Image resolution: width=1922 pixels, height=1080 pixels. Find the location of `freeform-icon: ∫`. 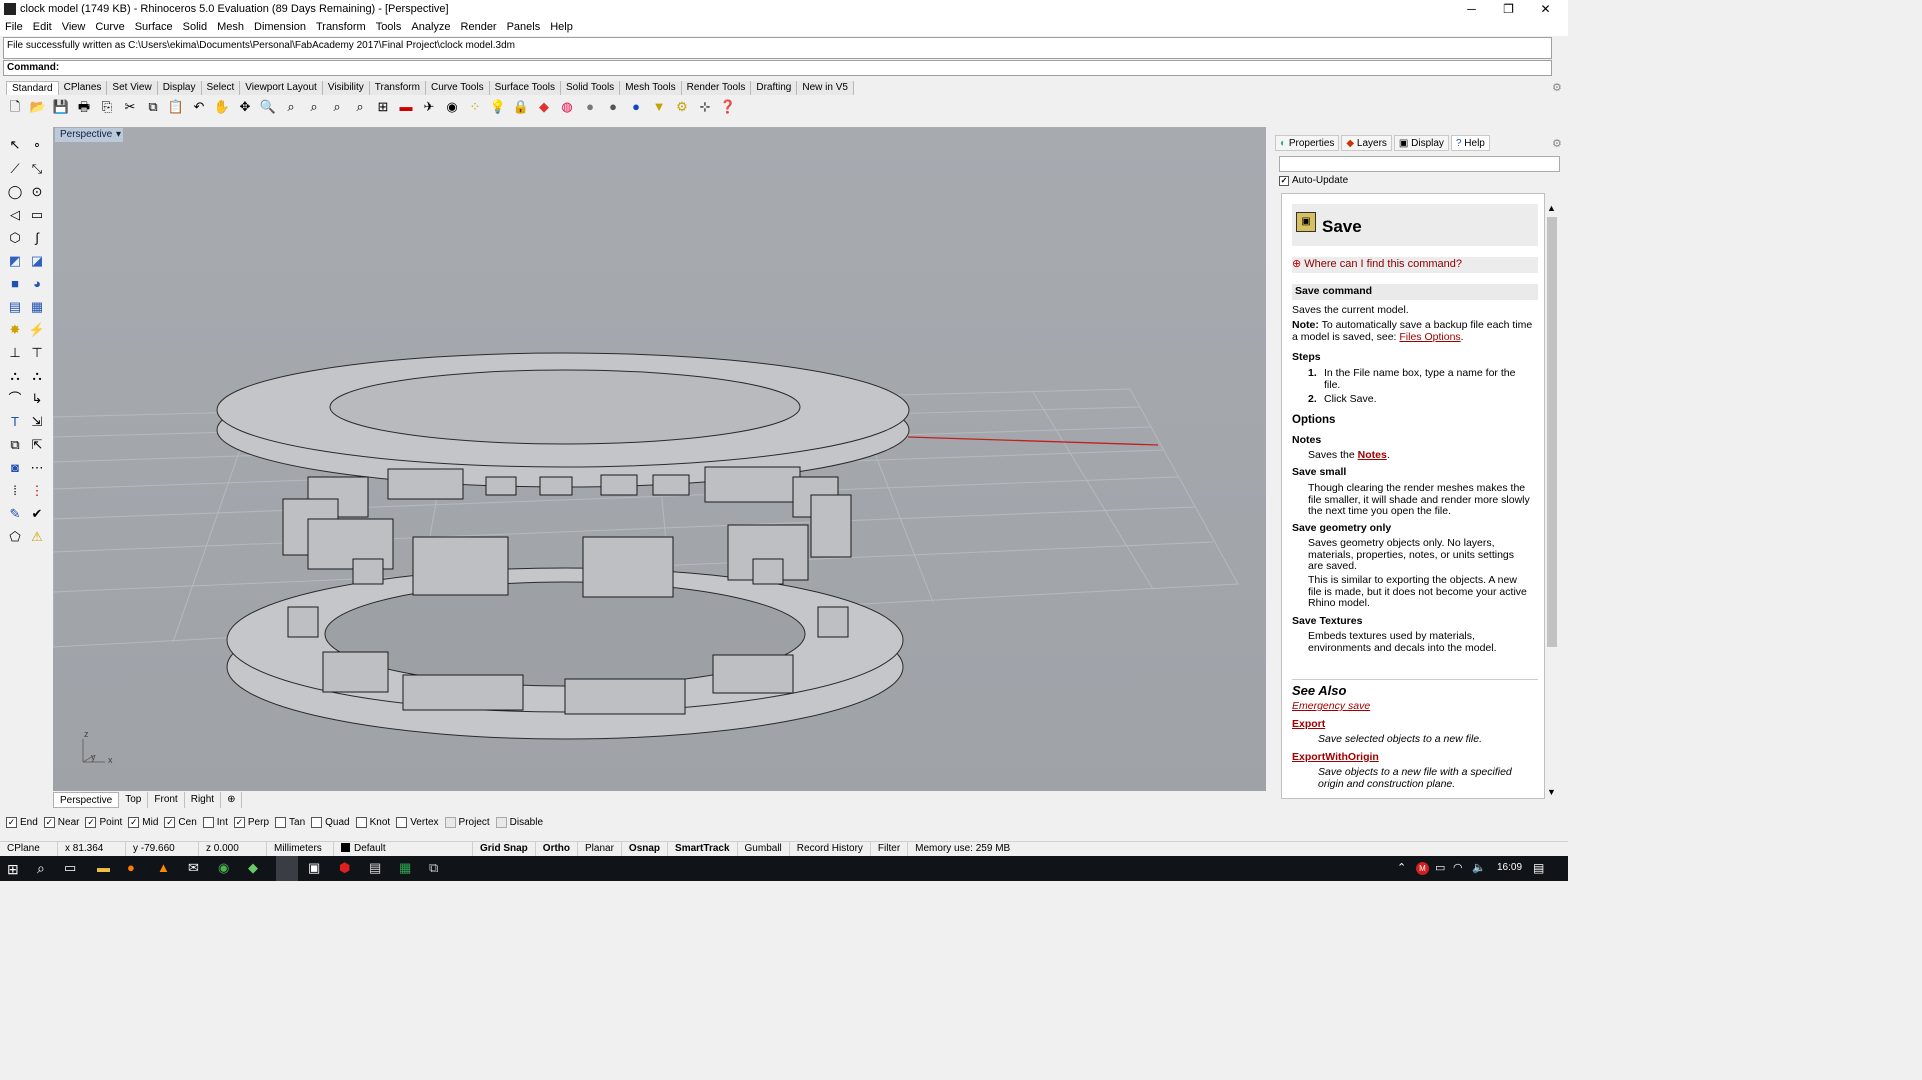

freeform-icon: ∫ is located at coordinates (37, 238).